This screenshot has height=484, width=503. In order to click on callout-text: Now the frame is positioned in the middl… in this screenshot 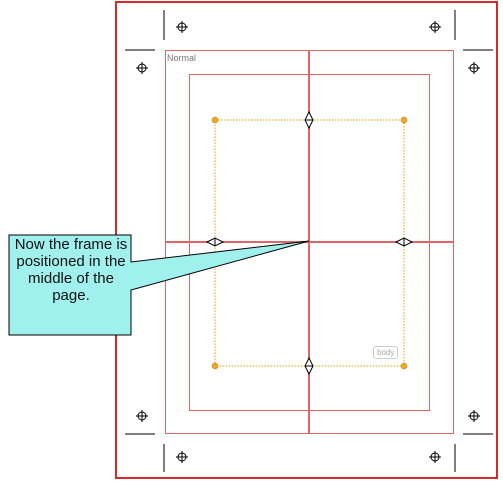, I will do `click(71, 270)`.